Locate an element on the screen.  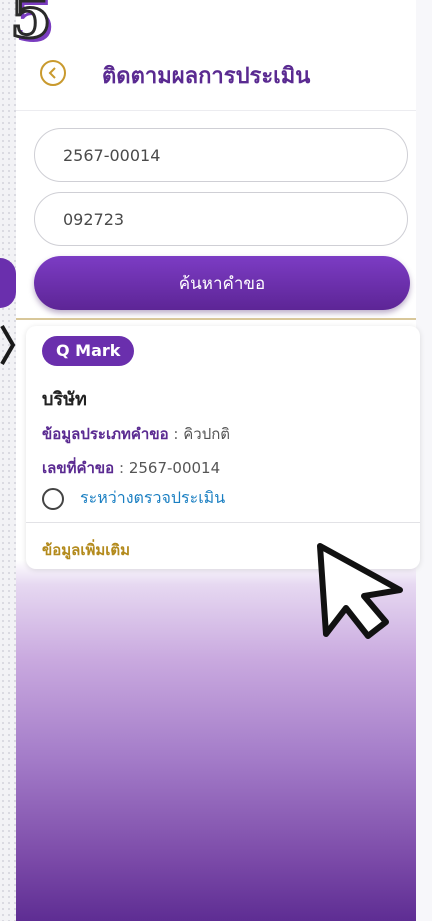
request-type-label: ข้อมูลประเภทคำขอ is located at coordinates (105, 434).